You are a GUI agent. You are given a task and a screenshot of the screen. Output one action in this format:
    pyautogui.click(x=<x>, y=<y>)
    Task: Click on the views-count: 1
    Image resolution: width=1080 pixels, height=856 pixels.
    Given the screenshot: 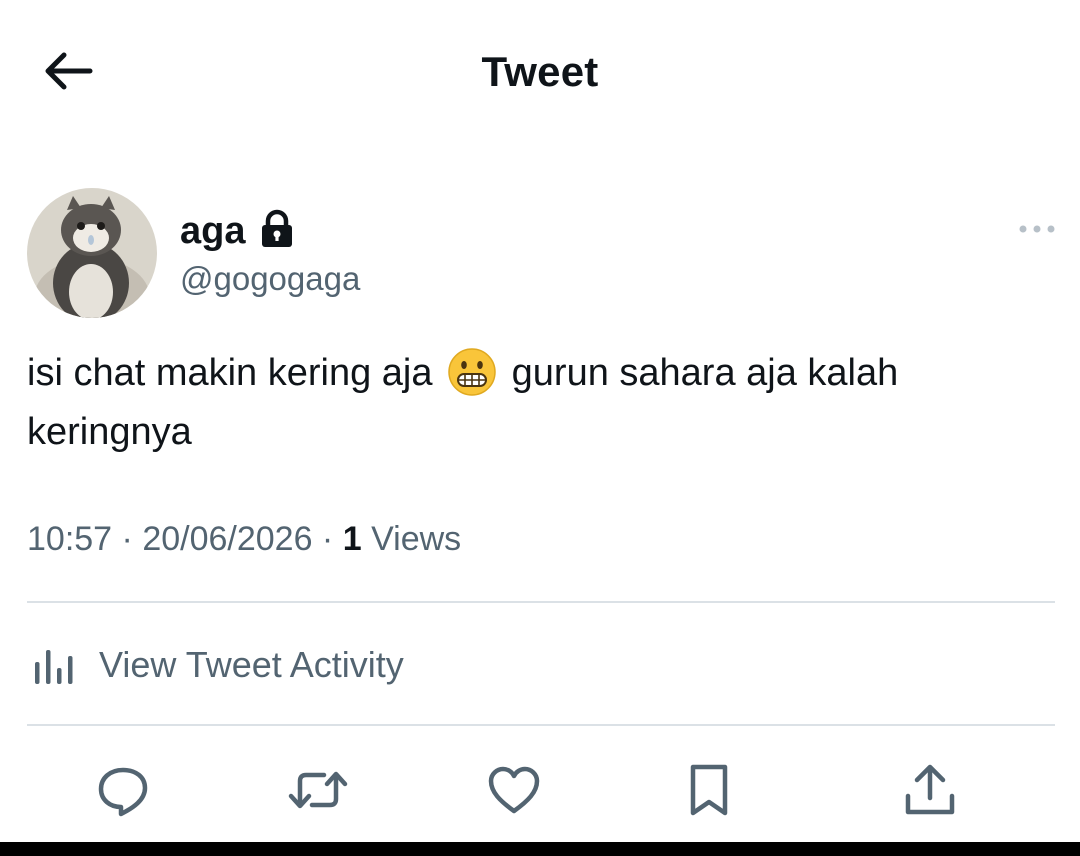 What is the action you would take?
    pyautogui.click(x=352, y=539)
    